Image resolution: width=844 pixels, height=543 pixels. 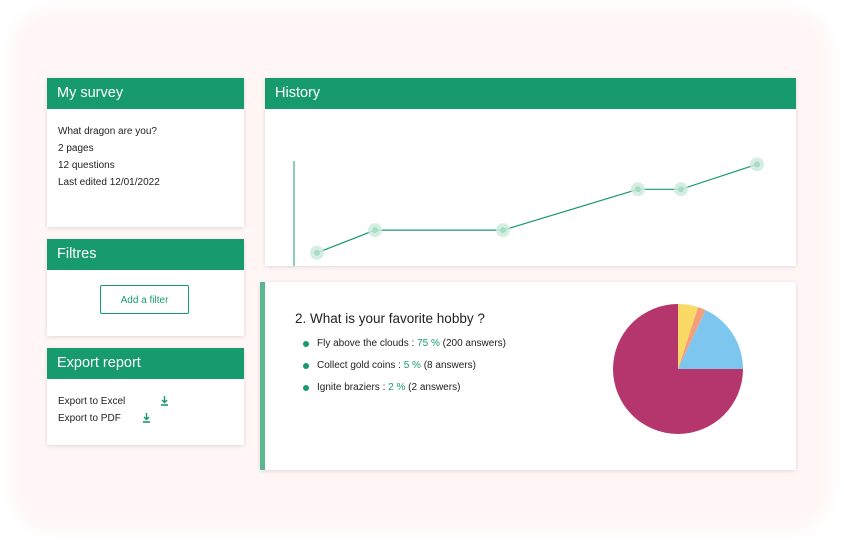 What do you see at coordinates (530, 93) in the screenshot?
I see `history-card-title: History` at bounding box center [530, 93].